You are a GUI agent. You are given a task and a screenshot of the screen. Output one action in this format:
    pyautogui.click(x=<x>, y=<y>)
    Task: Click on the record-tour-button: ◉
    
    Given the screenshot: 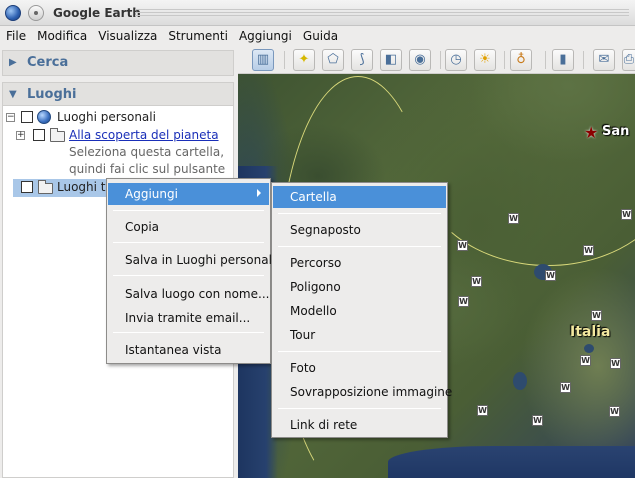 What is the action you would take?
    pyautogui.click(x=420, y=60)
    